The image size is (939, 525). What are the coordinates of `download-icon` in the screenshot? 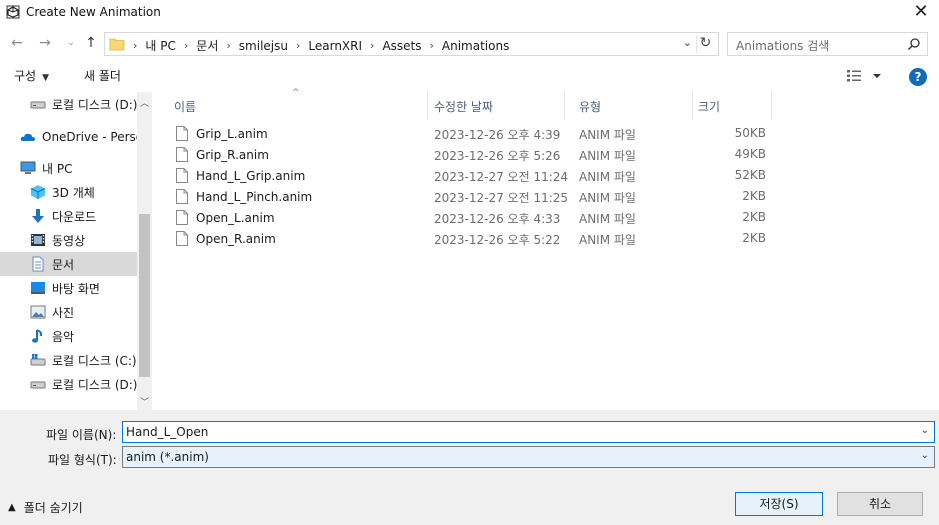 It's located at (38, 216).